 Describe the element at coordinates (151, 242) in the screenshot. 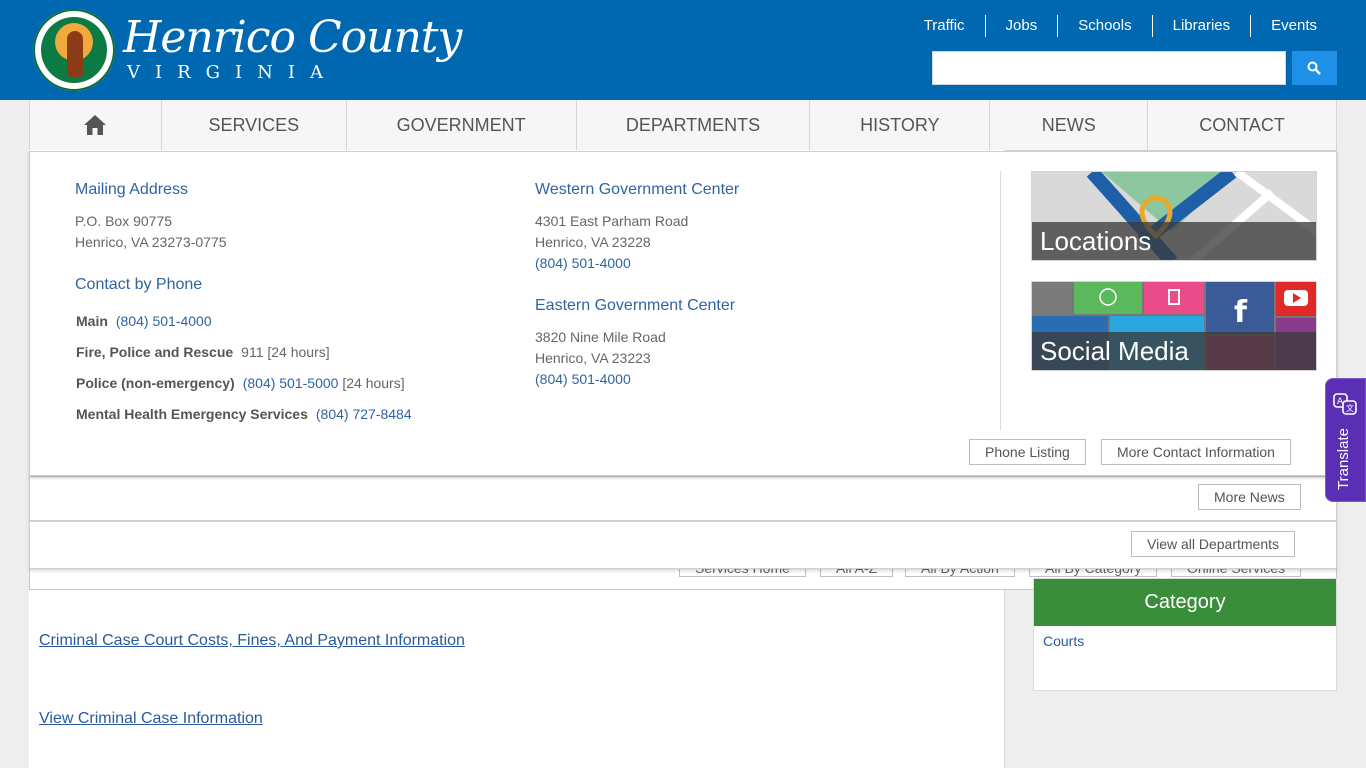

I see `mailing-line-2: Henrico, VA 23273-0775` at that location.